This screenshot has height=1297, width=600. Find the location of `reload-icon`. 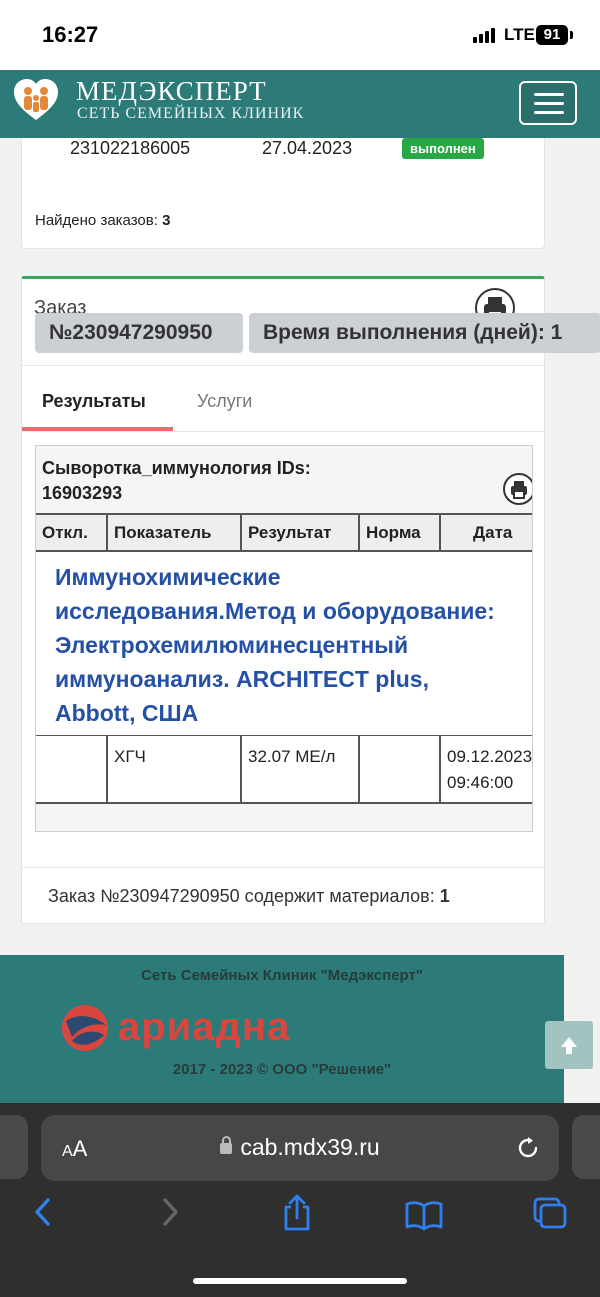

reload-icon is located at coordinates (528, 1148).